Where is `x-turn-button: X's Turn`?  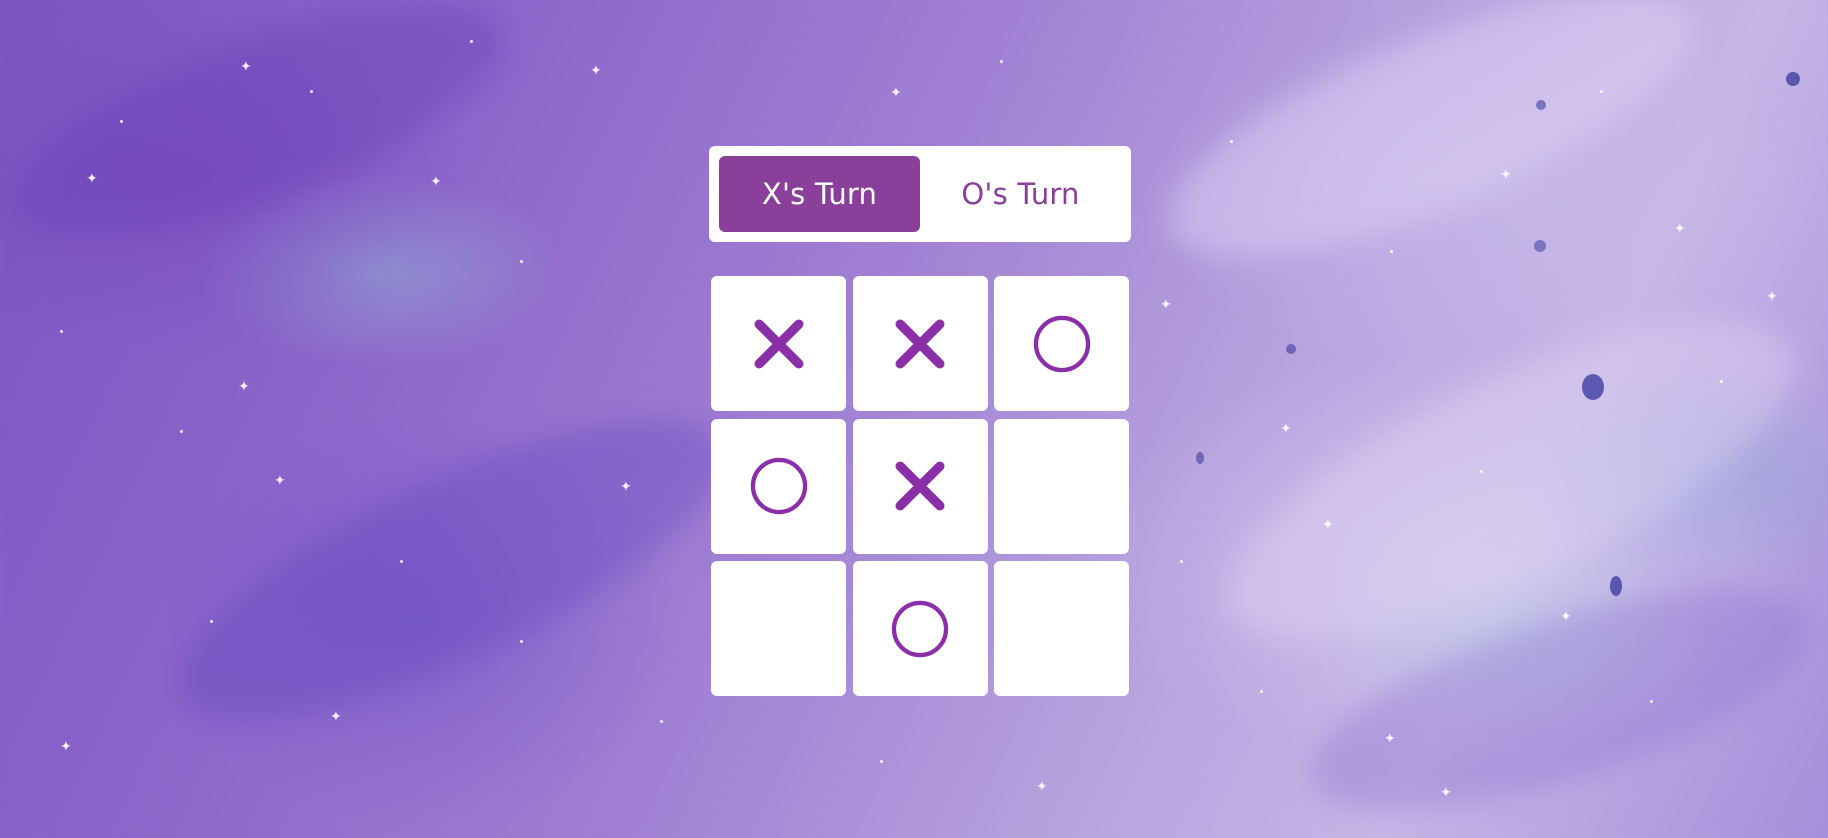 x-turn-button: X's Turn is located at coordinates (819, 194).